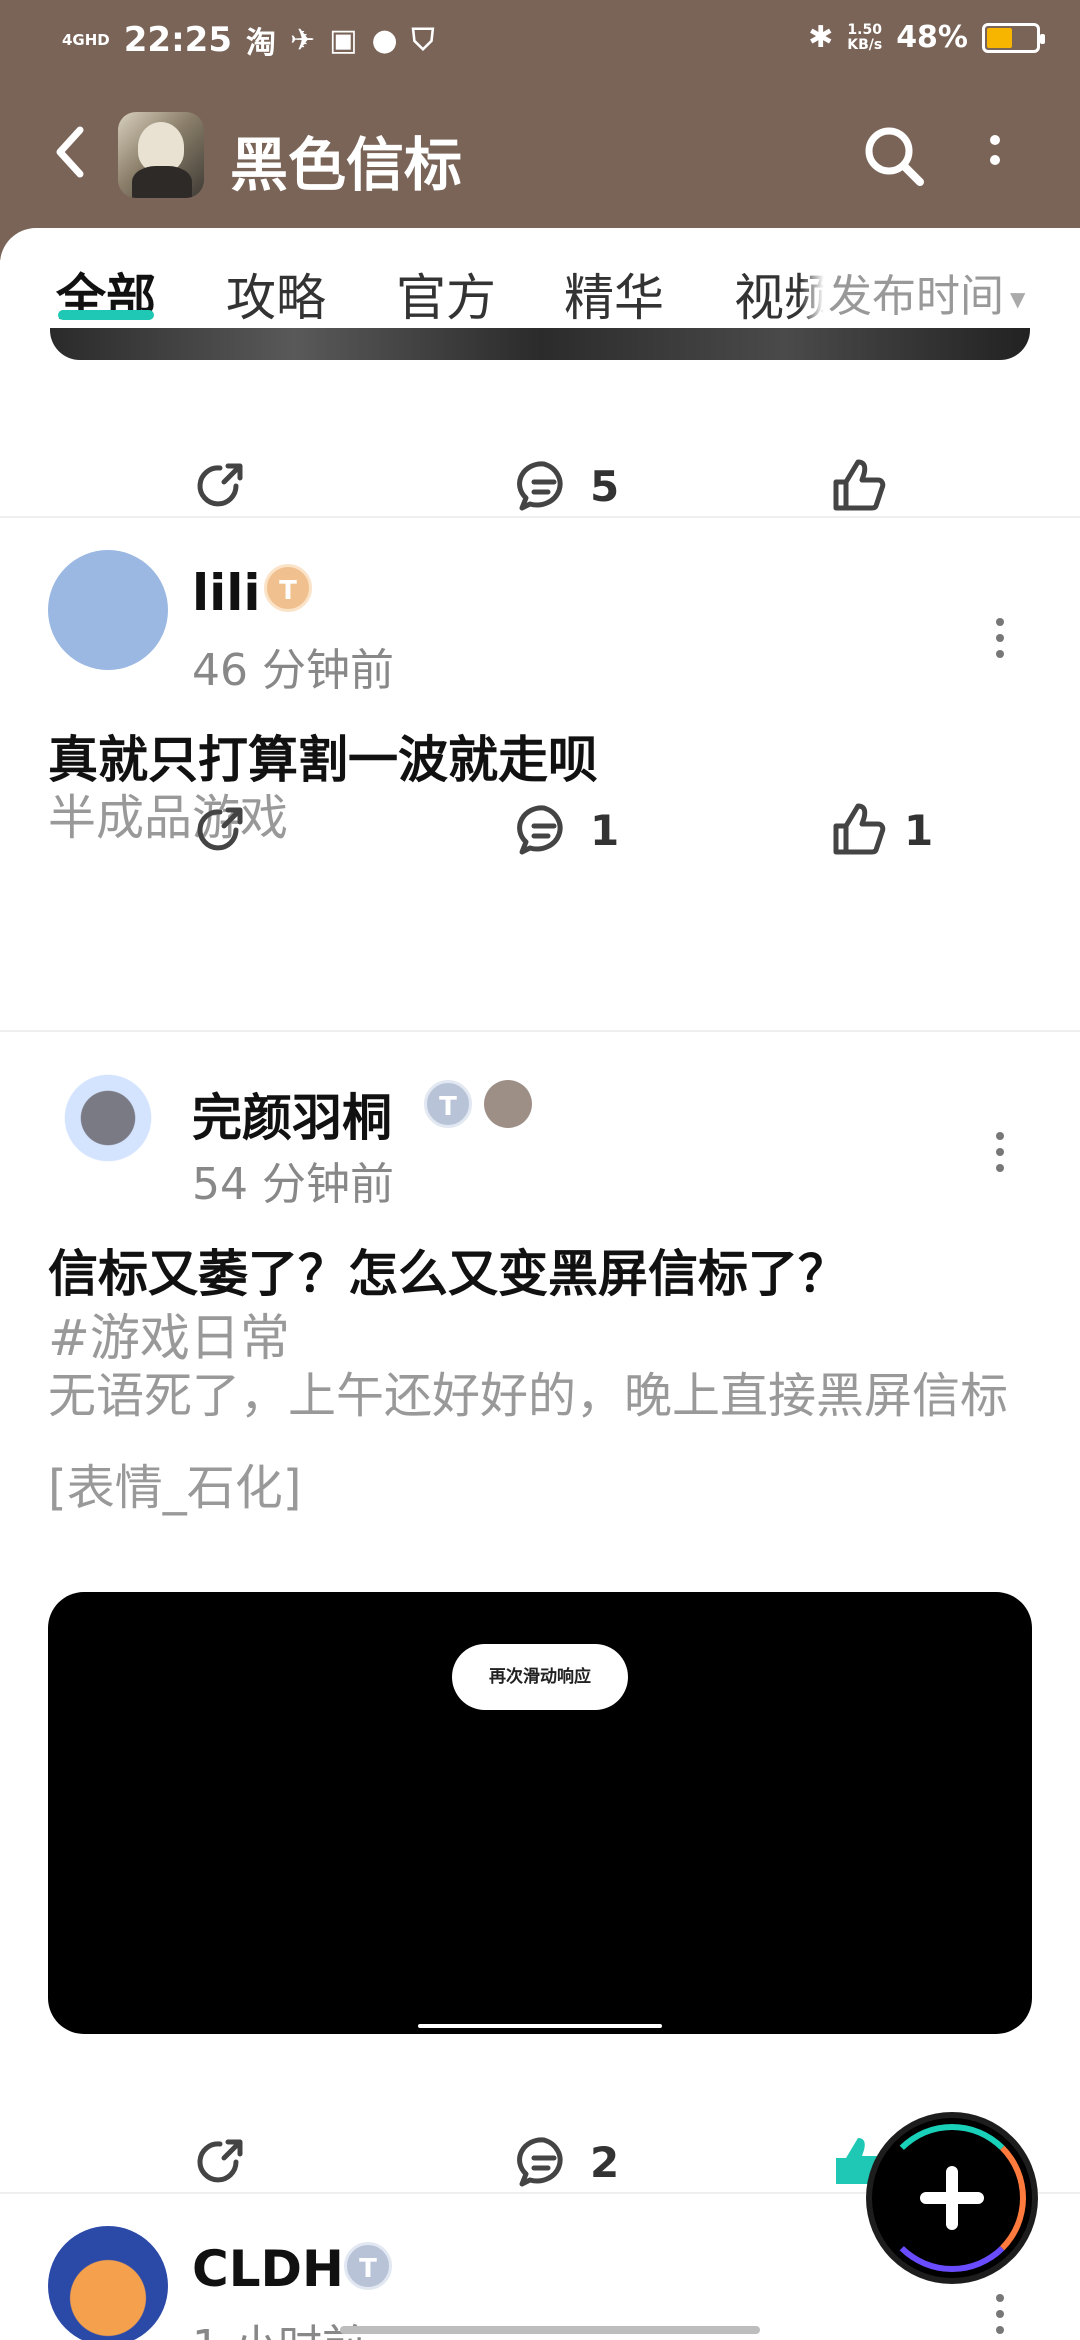  What do you see at coordinates (952, 2198) in the screenshot?
I see `create-post-button` at bounding box center [952, 2198].